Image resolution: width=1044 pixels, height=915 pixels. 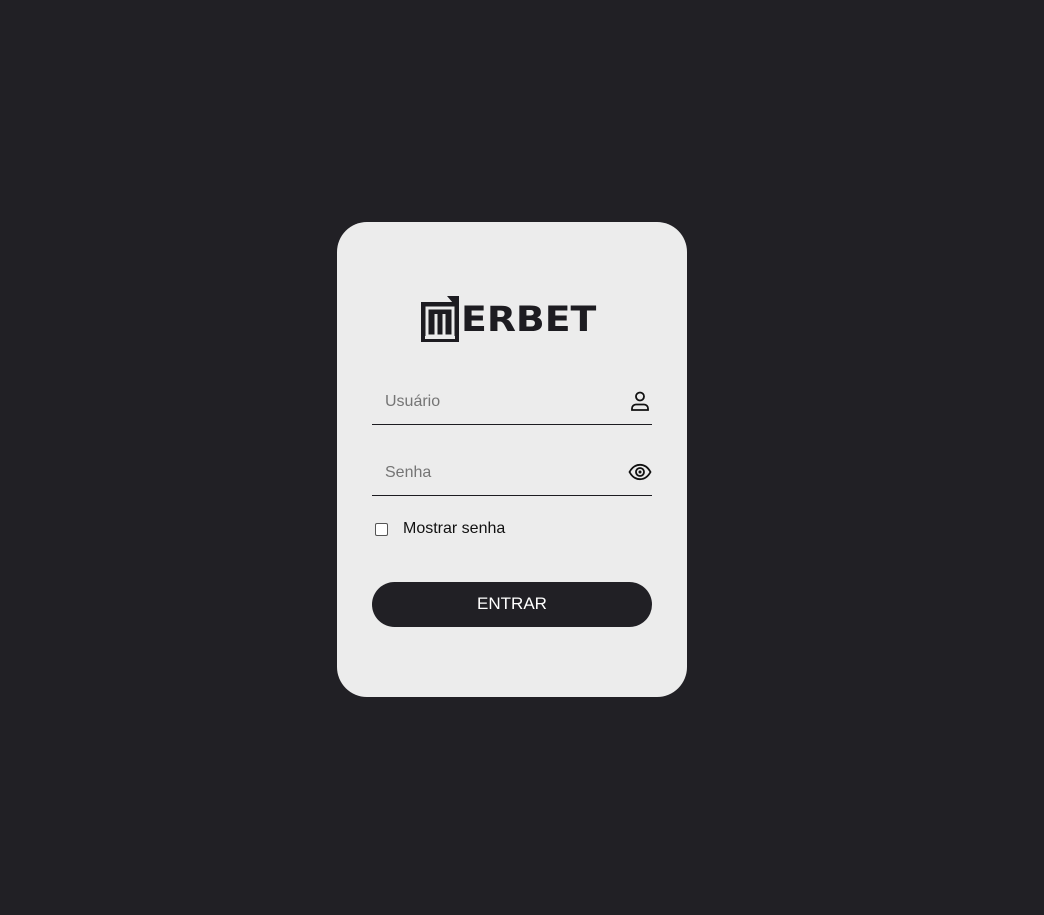 What do you see at coordinates (381, 529) in the screenshot?
I see `show-password-checkbox` at bounding box center [381, 529].